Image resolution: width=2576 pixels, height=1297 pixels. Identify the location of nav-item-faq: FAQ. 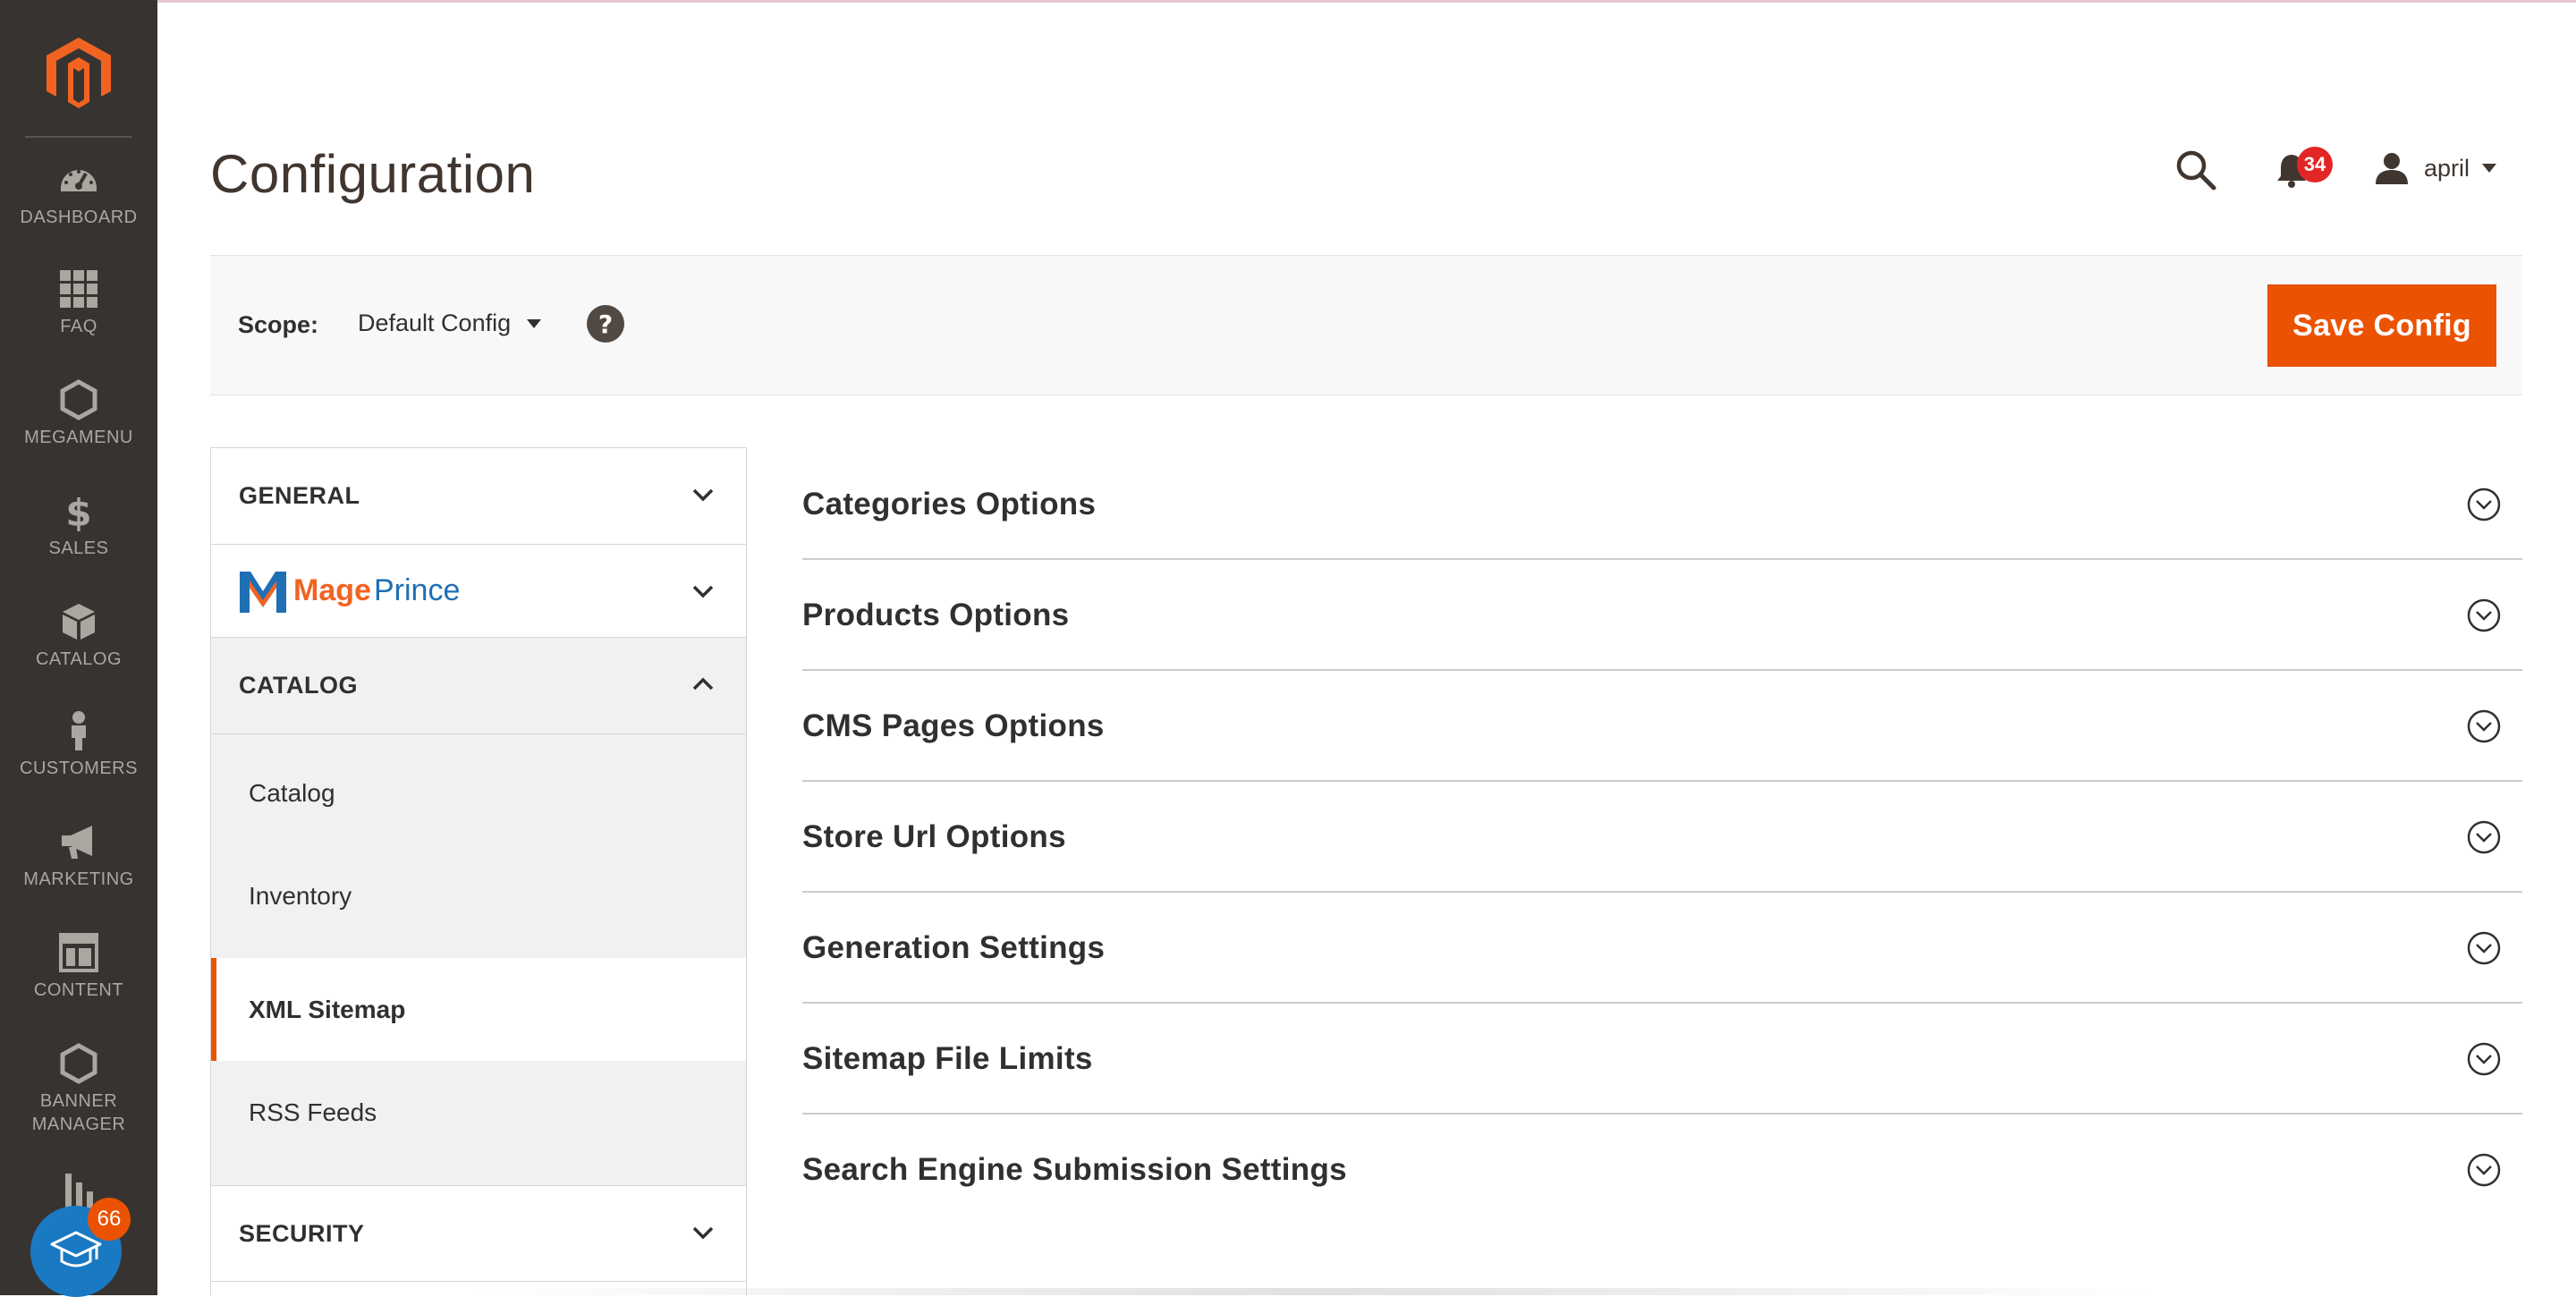
(78, 303).